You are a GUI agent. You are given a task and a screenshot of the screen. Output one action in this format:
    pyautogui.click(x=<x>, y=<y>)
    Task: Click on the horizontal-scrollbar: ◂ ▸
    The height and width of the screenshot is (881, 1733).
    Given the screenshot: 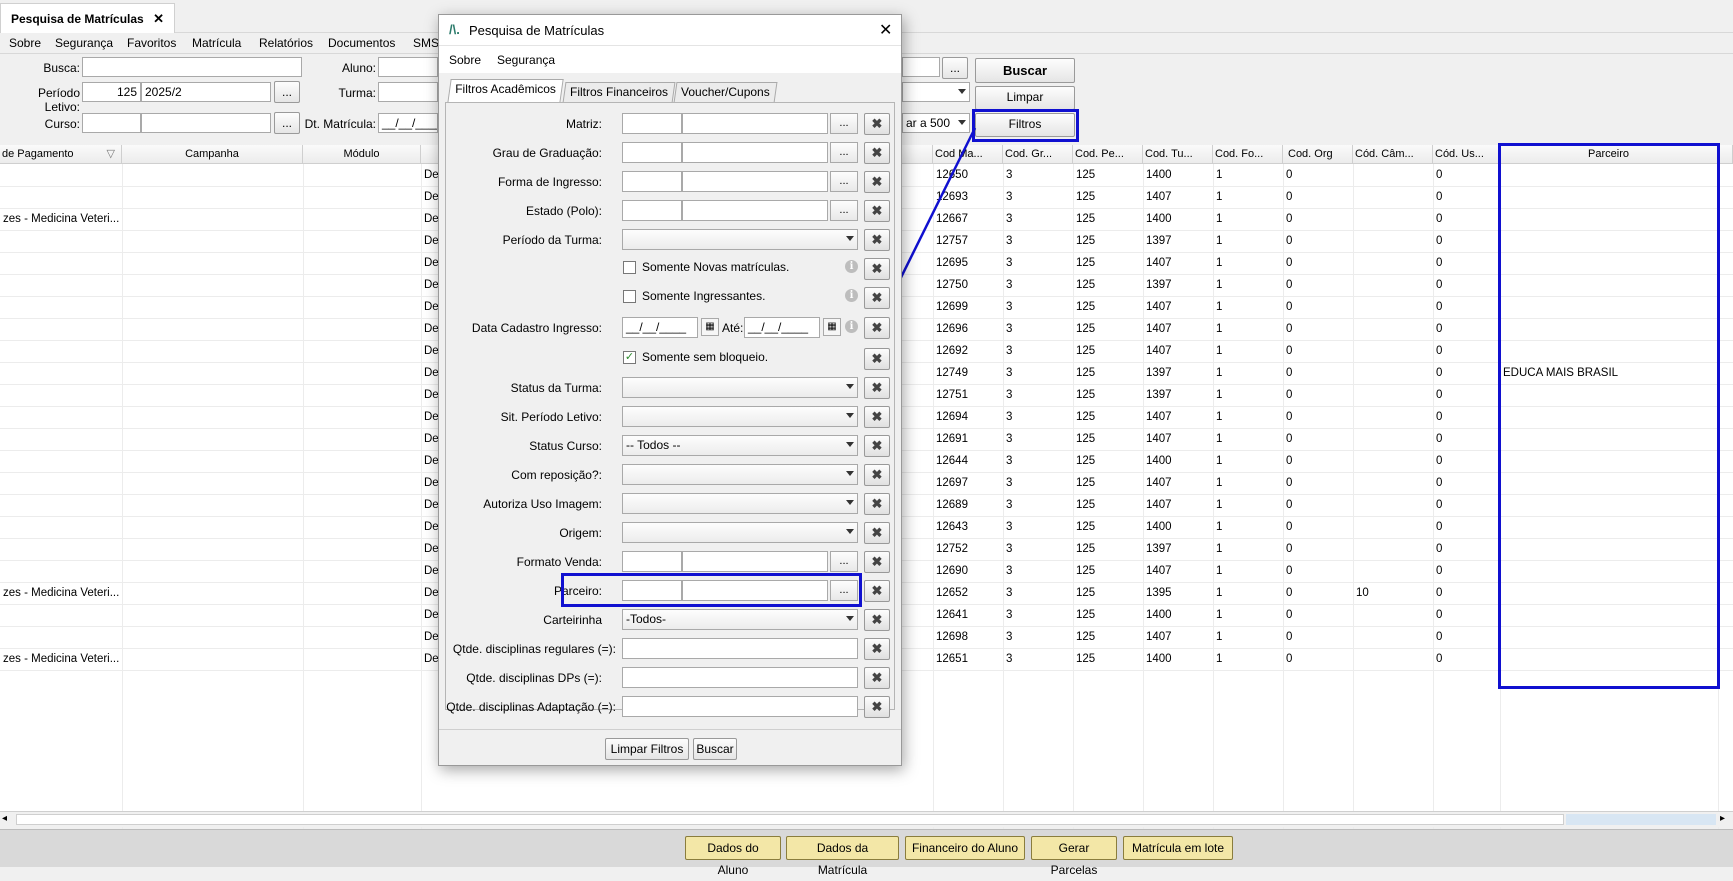 What is the action you would take?
    pyautogui.click(x=866, y=819)
    